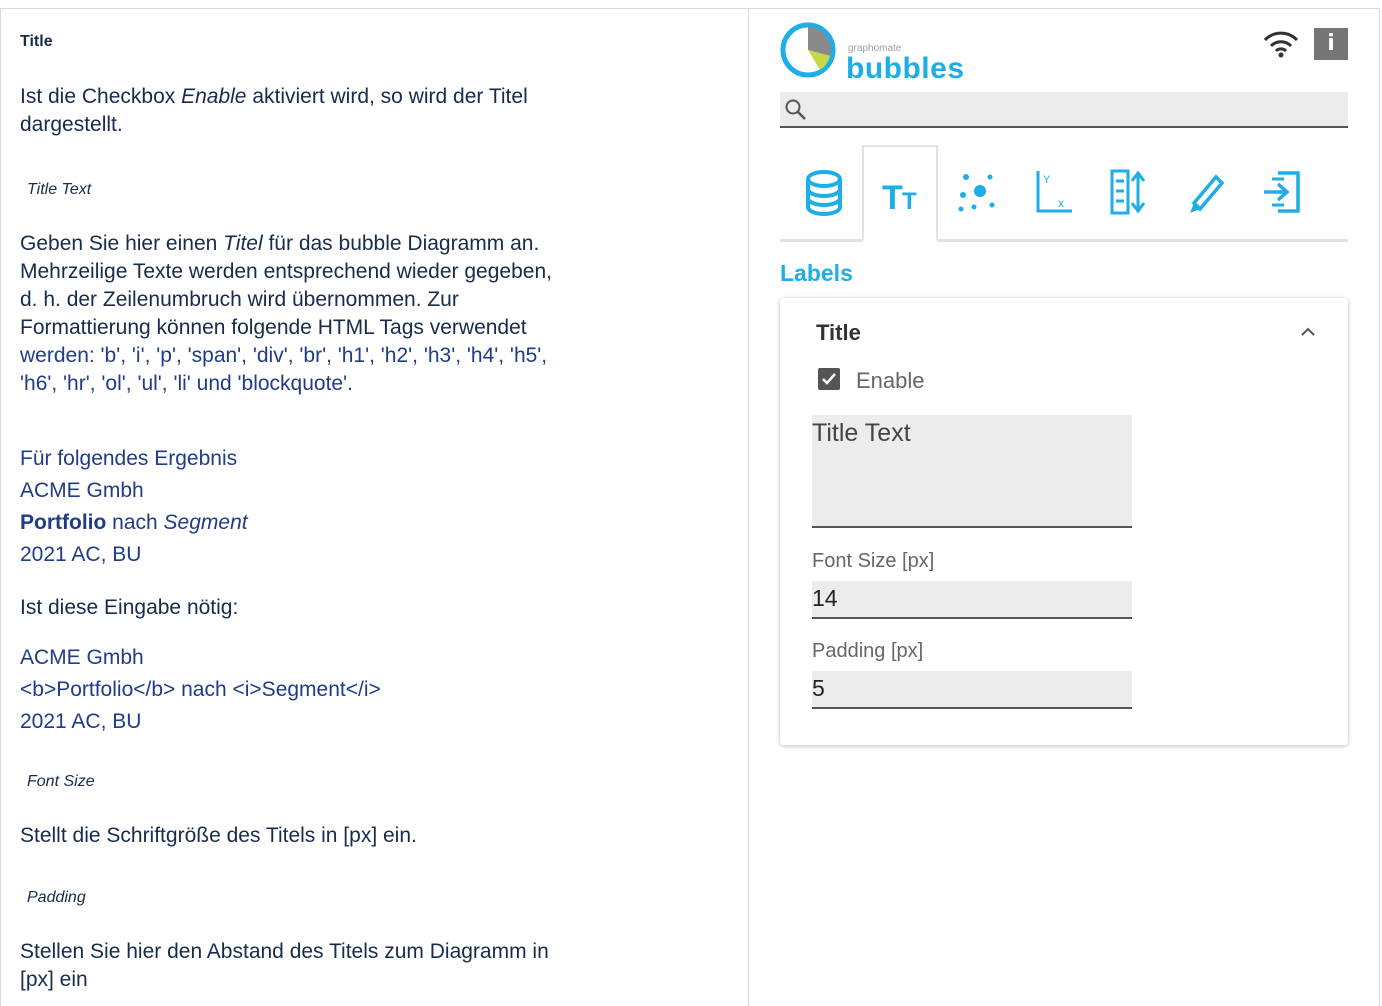  Describe the element at coordinates (1061, 203) in the screenshot. I see `svg-text: x` at that location.